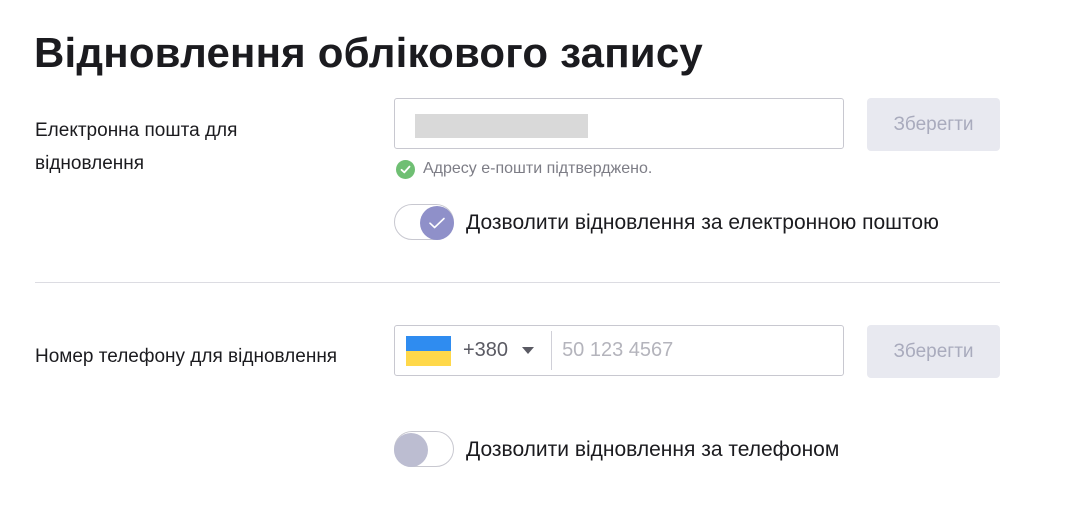  I want to click on email-recovery-toggle, so click(424, 222).